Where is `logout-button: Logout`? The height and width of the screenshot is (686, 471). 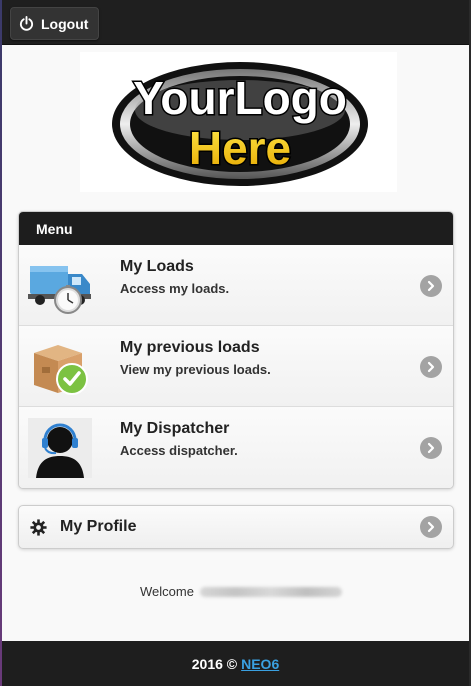
logout-button: Logout is located at coordinates (54, 23).